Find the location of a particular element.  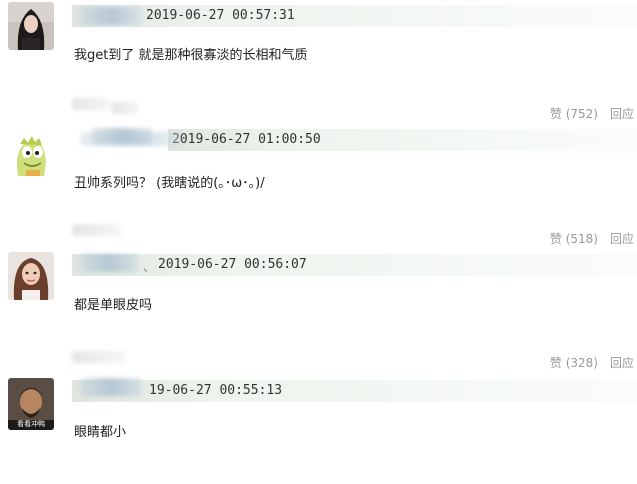

comment-text: 我get到了 就是那种很寡淡的长相和气质 is located at coordinates (191, 55).